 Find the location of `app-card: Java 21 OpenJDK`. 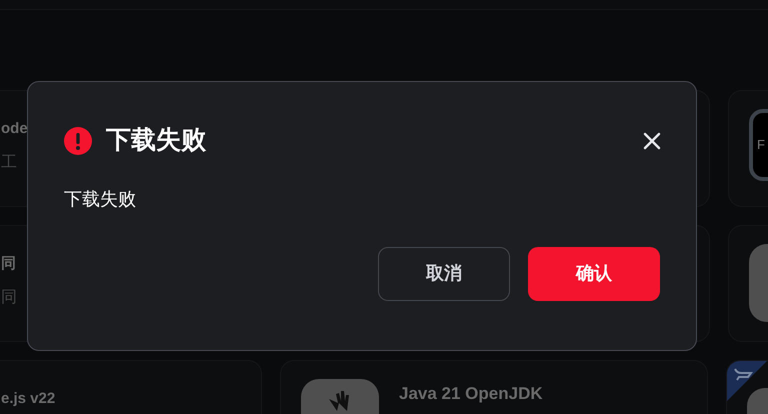

app-card: Java 21 OpenJDK is located at coordinates (494, 387).